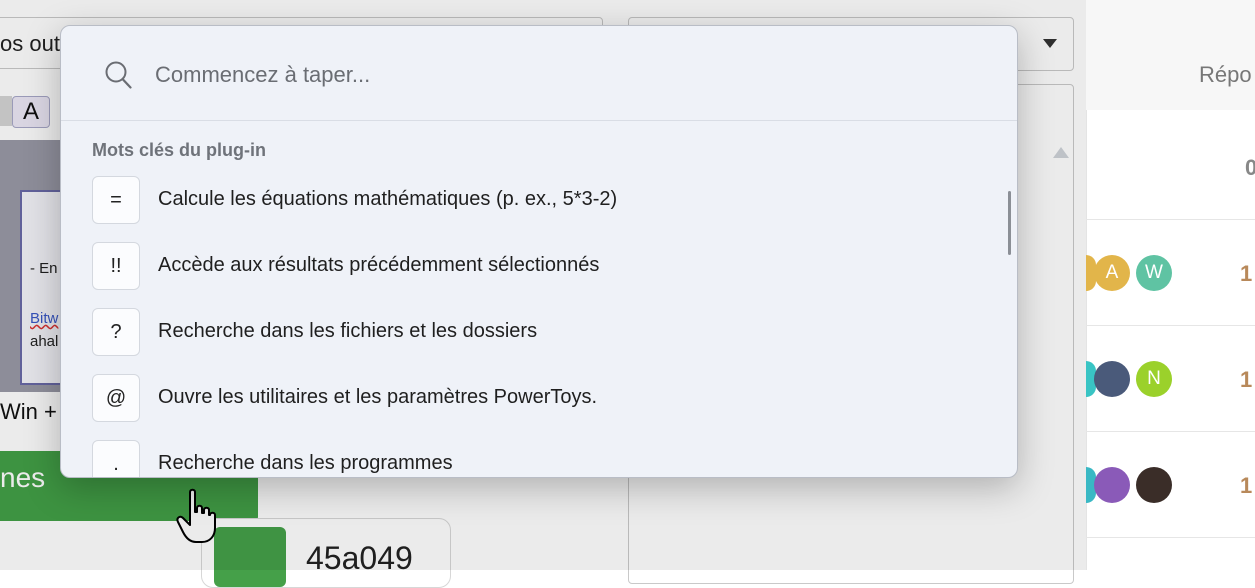  Describe the element at coordinates (565, 75) in the screenshot. I see `search-input` at that location.